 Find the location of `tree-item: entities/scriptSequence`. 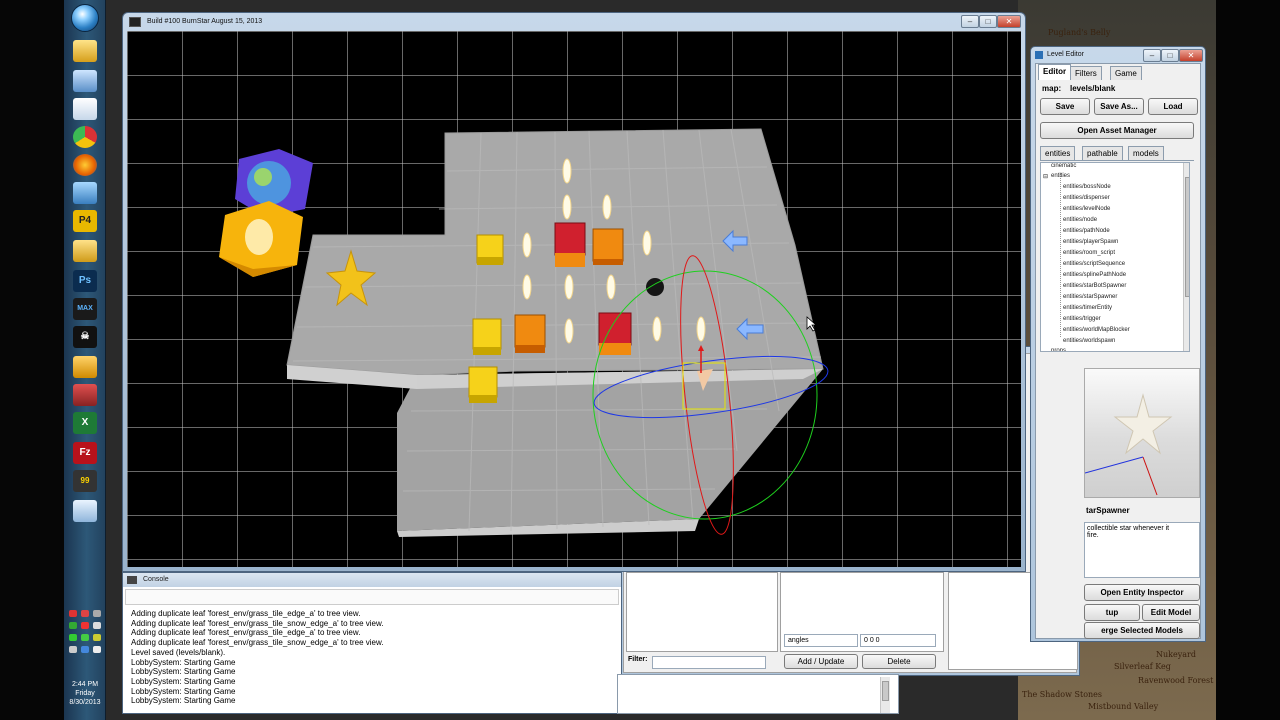

tree-item: entities/scriptSequence is located at coordinates (1094, 264).